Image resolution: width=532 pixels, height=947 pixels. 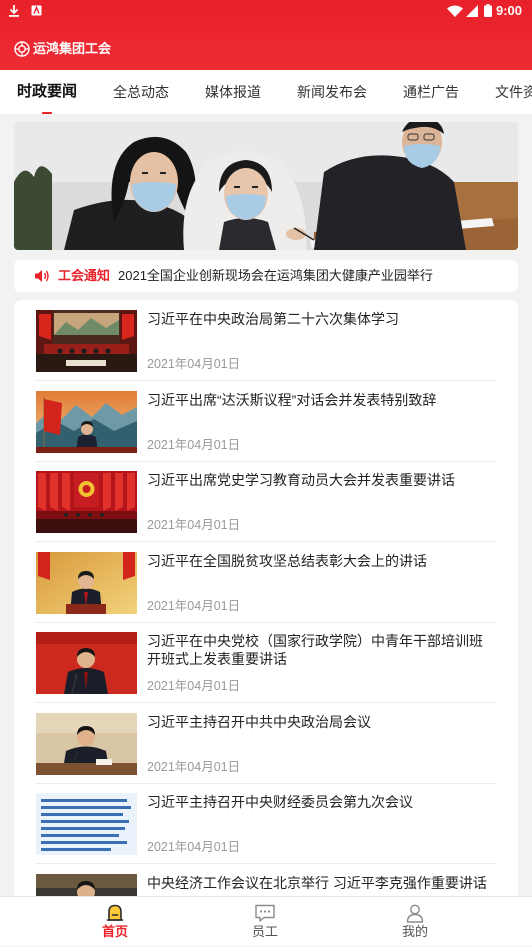 What do you see at coordinates (265, 913) in the screenshot?
I see `chat-icon` at bounding box center [265, 913].